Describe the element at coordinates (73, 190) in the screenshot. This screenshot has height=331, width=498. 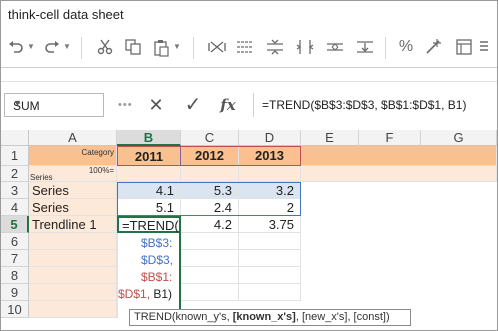
I see `cell-a3: Series` at that location.